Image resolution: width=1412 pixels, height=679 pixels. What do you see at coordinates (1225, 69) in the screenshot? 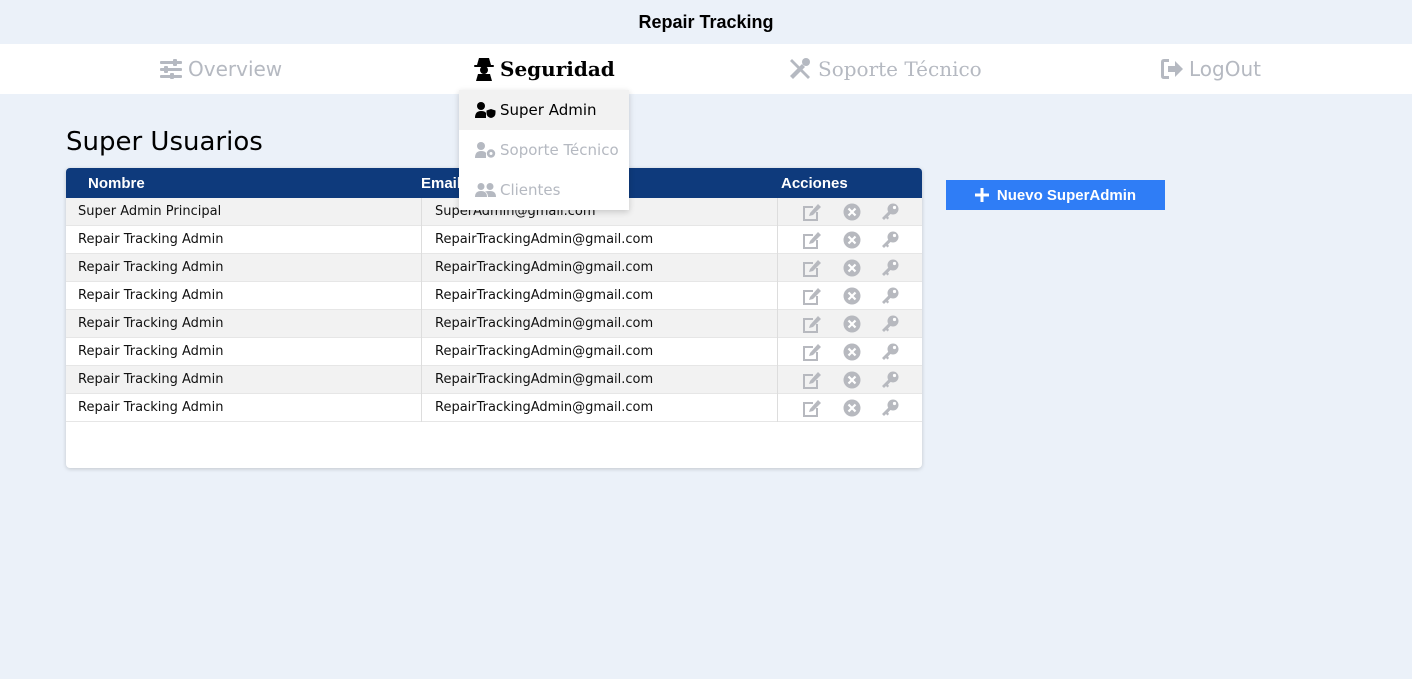
I see `nav-logout-label: LogOut` at bounding box center [1225, 69].